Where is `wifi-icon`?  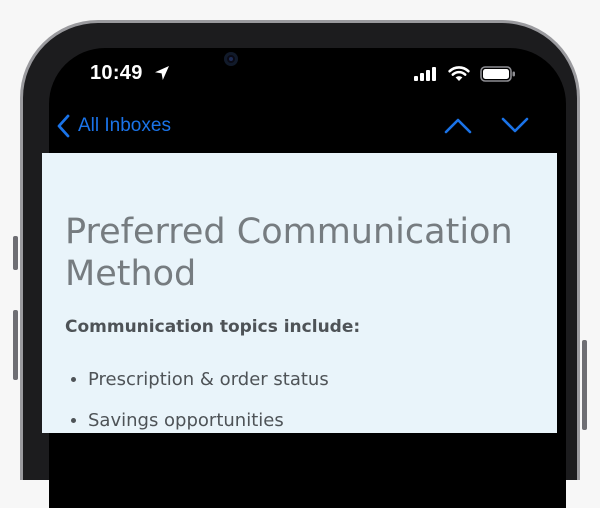 wifi-icon is located at coordinates (459, 73).